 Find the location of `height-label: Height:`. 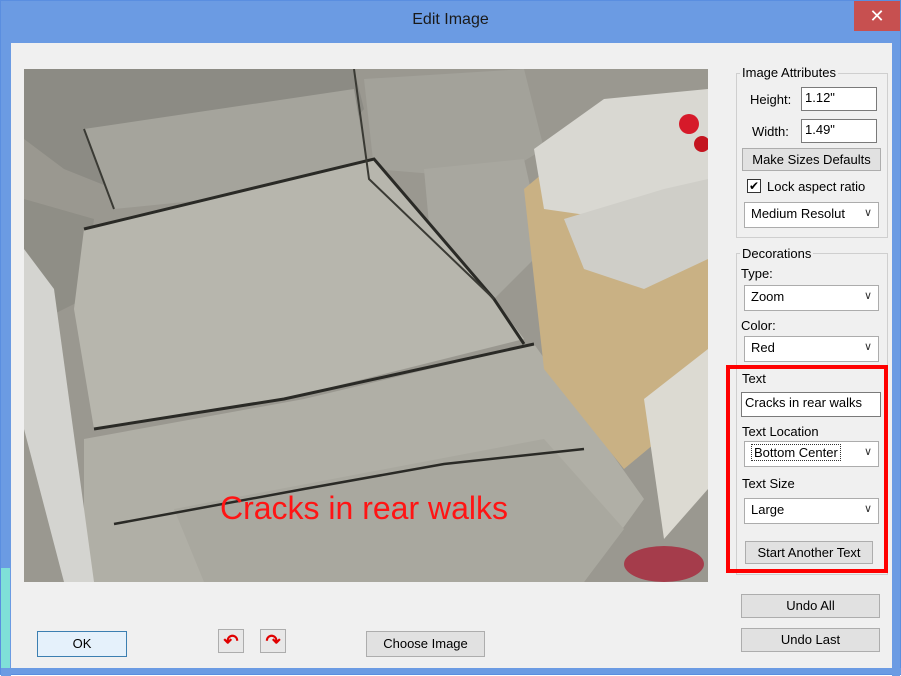

height-label: Height: is located at coordinates (771, 99).